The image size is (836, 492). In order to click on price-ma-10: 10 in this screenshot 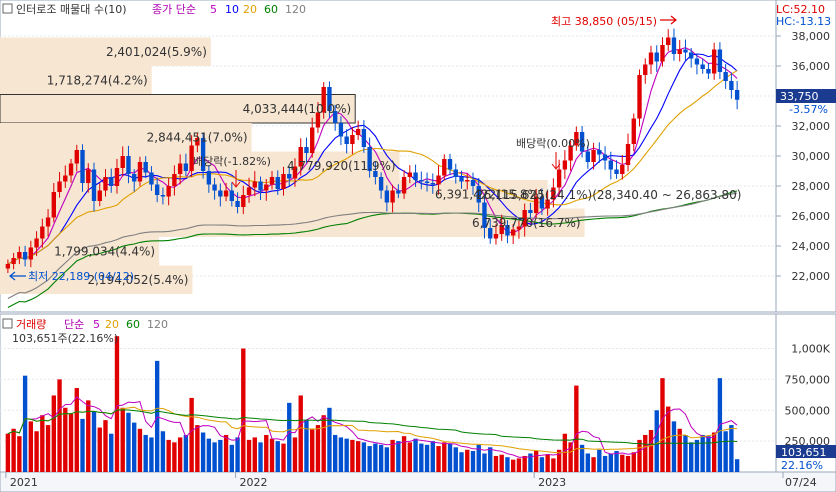, I will do `click(232, 9)`.